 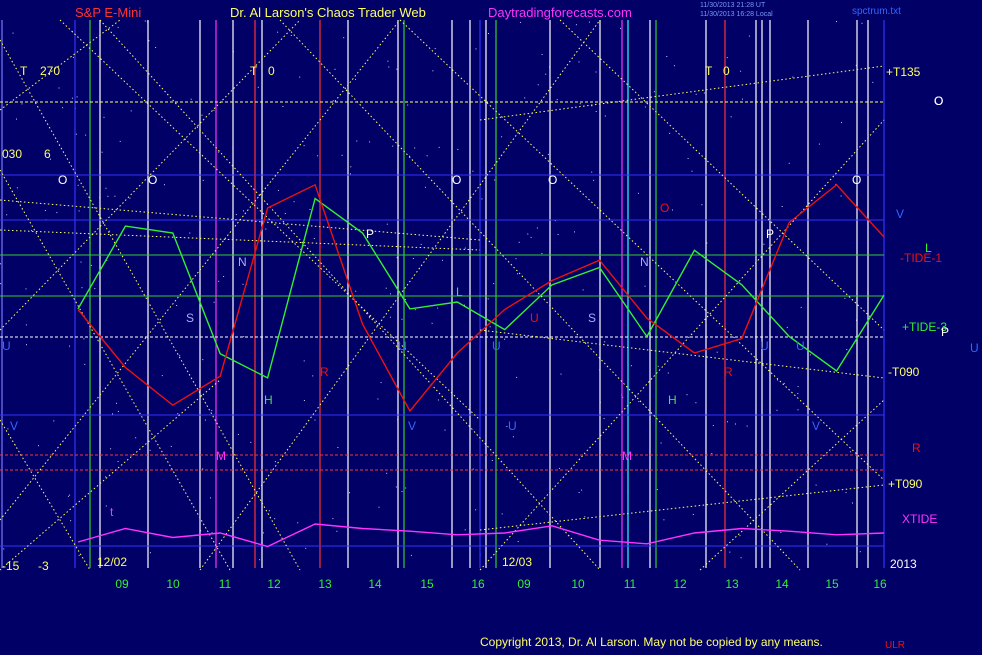 I want to click on diagonal-line, so click(x=115, y=370).